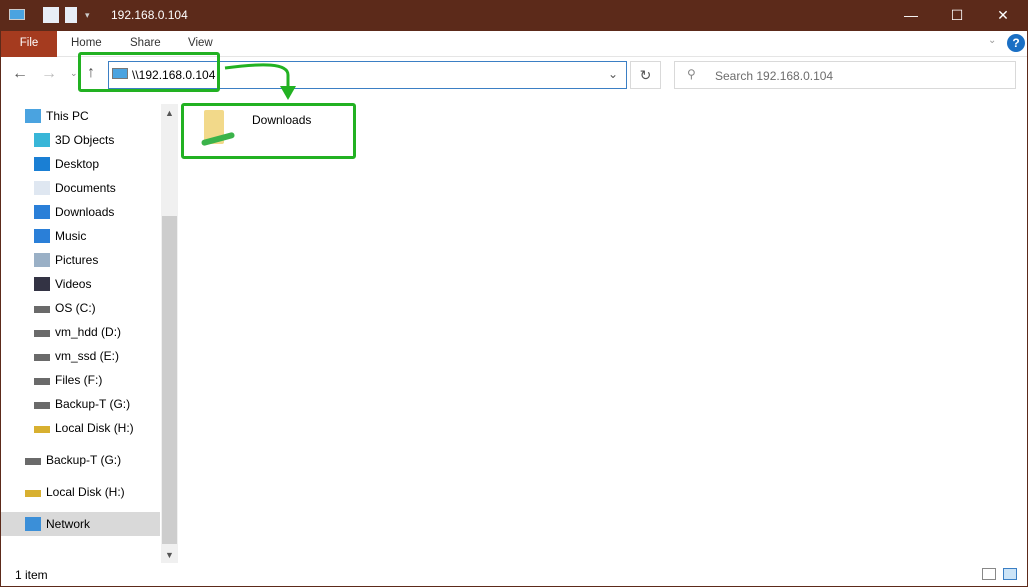  I want to click on scrollbar-thumb, so click(169, 380).